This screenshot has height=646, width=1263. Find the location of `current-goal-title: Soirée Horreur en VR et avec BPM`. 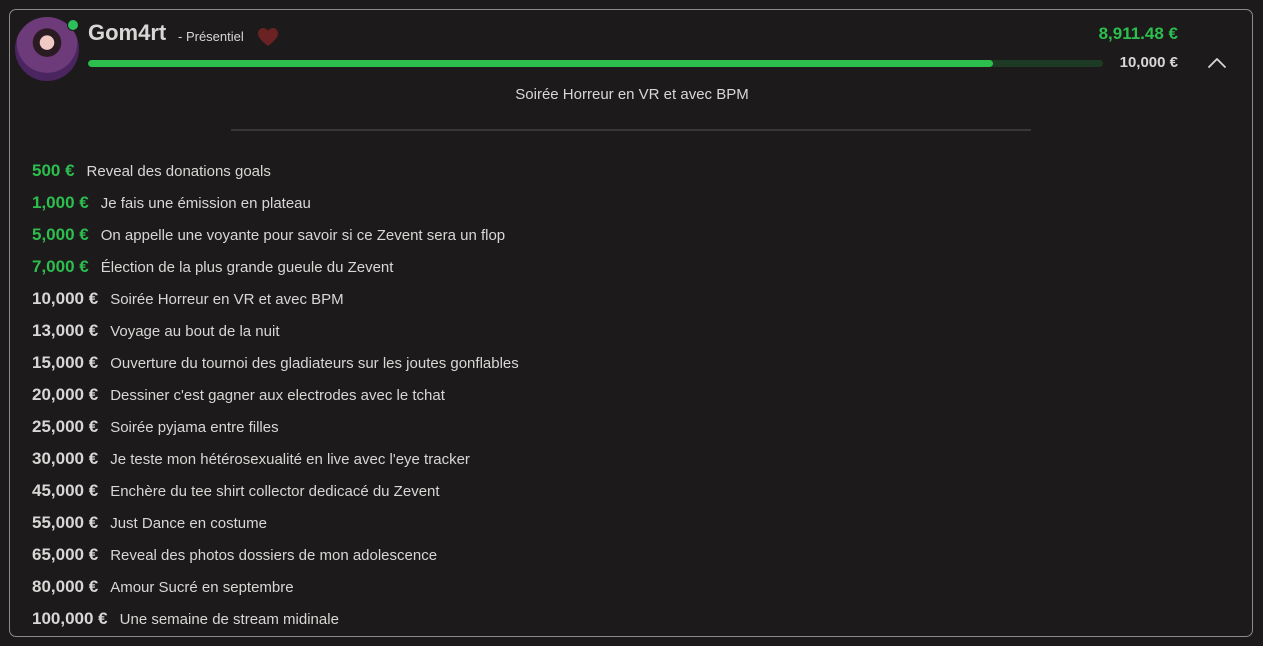

current-goal-title: Soirée Horreur en VR et avec BPM is located at coordinates (632, 94).